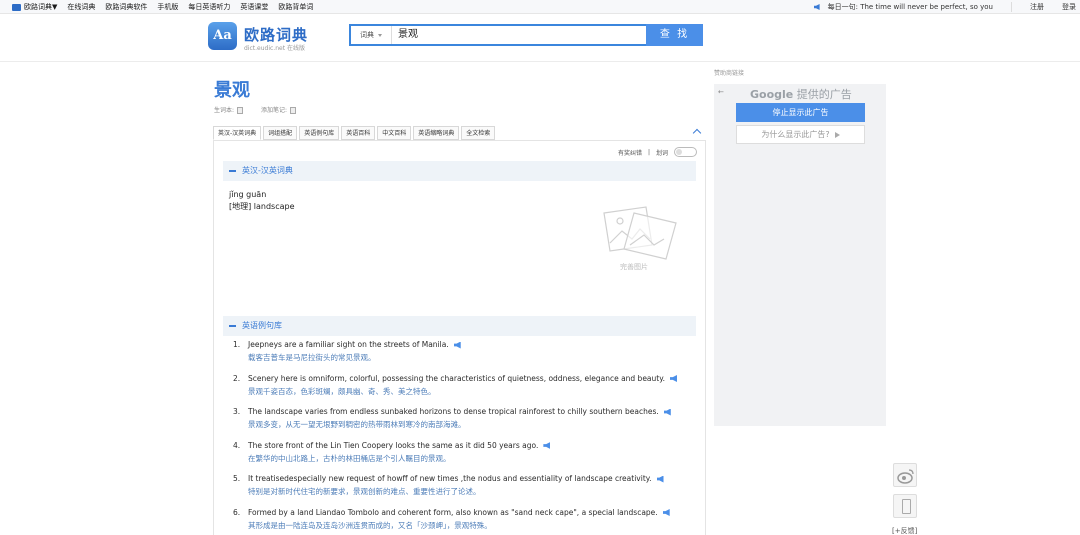  What do you see at coordinates (295, 7) in the screenshot?
I see `top-nav-words: 欧路背单词` at bounding box center [295, 7].